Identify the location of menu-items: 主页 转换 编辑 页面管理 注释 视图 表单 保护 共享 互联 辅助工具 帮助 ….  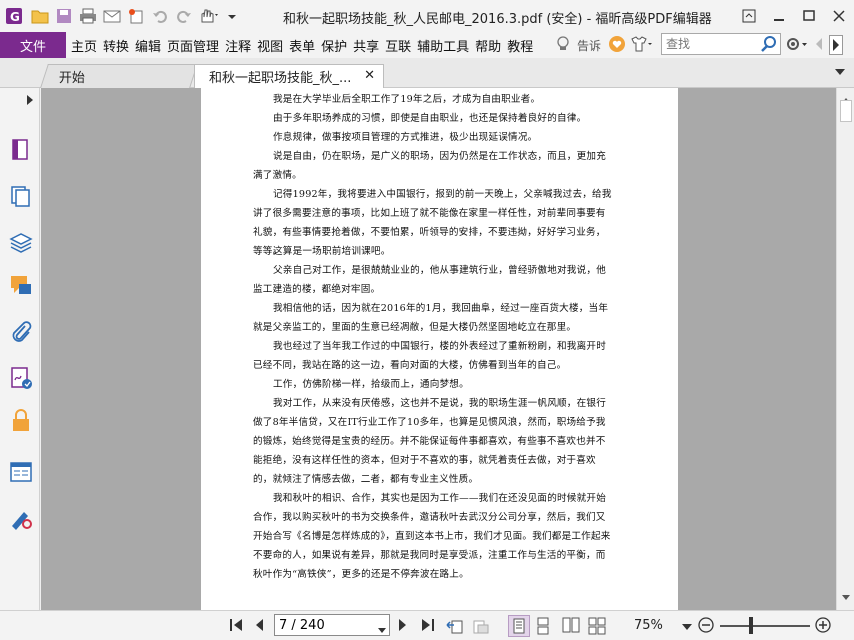
(302, 45).